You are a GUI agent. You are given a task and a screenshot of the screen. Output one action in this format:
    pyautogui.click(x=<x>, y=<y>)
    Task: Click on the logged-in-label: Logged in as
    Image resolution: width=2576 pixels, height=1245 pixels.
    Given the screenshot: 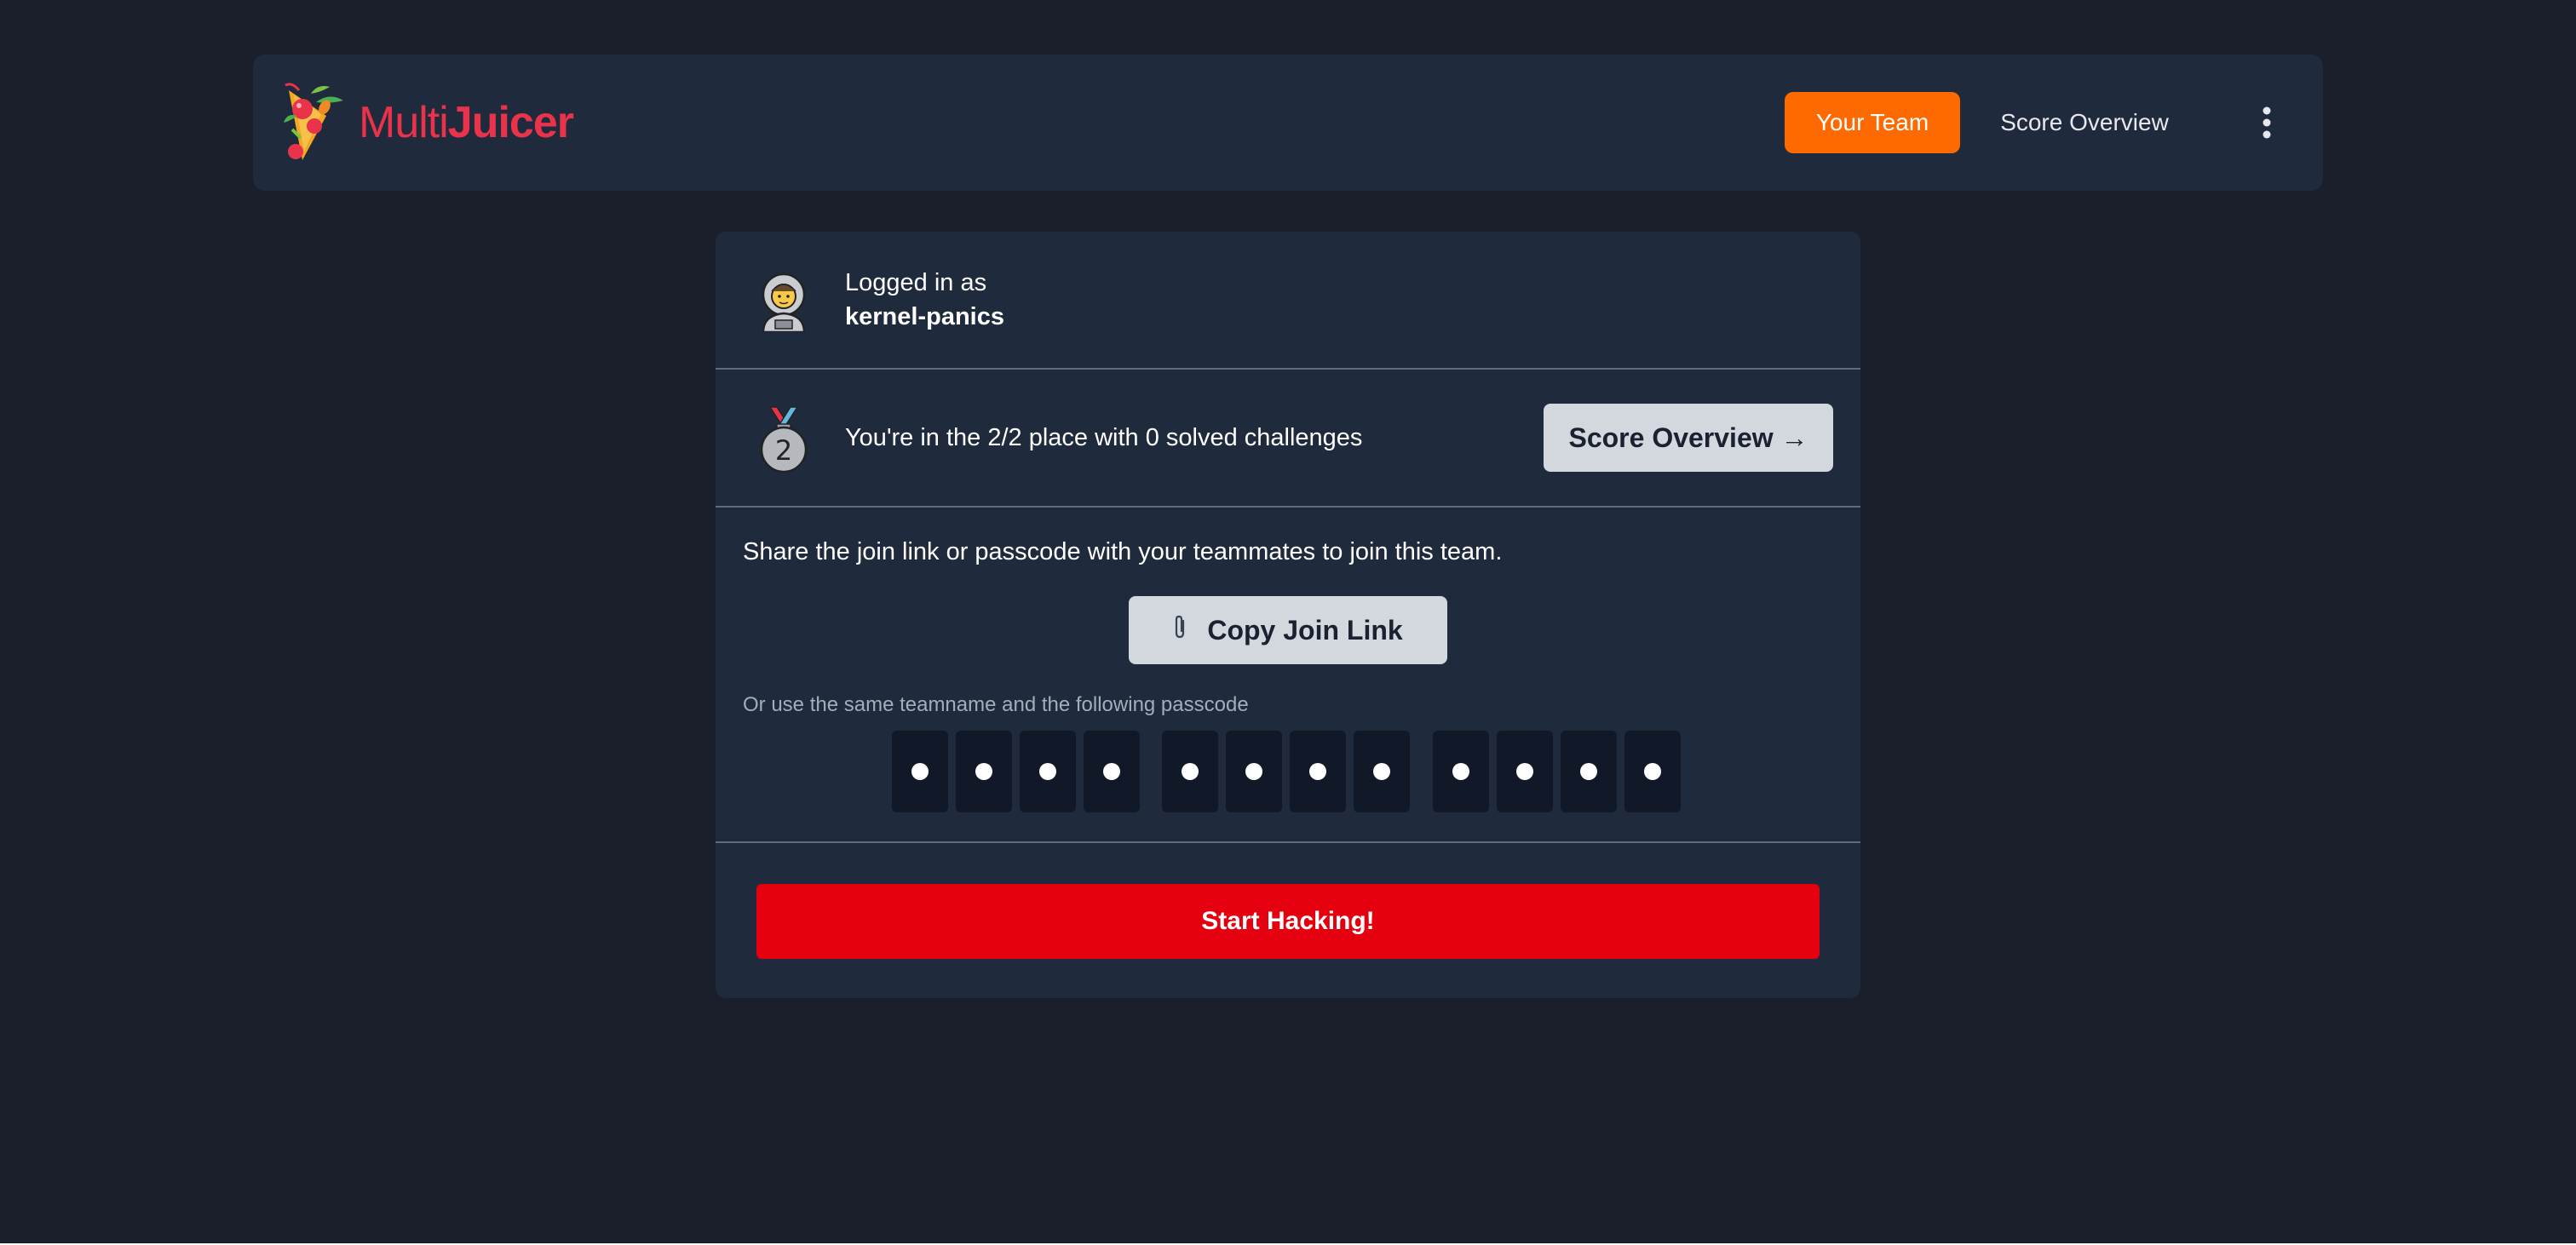 What is the action you would take?
    pyautogui.click(x=916, y=282)
    